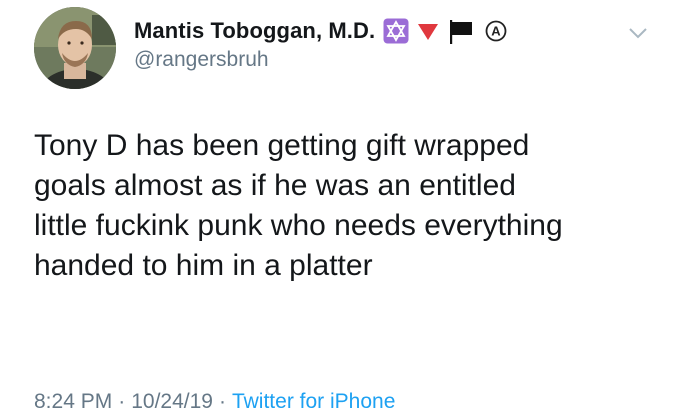 The height and width of the screenshot is (416, 680). Describe the element at coordinates (73, 401) in the screenshot. I see `tweet-time: 8:24 PM` at that location.